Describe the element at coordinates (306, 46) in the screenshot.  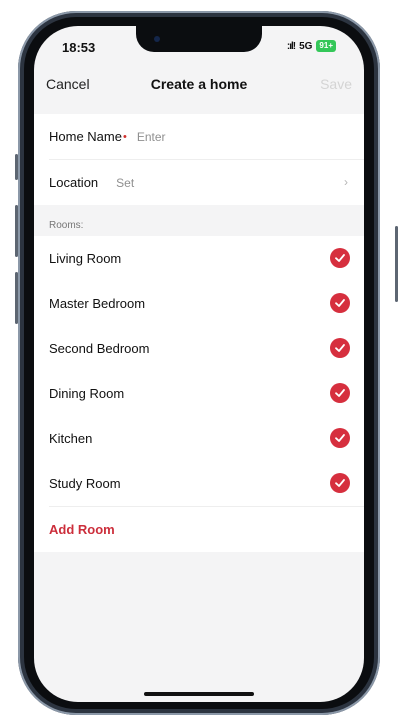
I see `network-label: 5G` at that location.